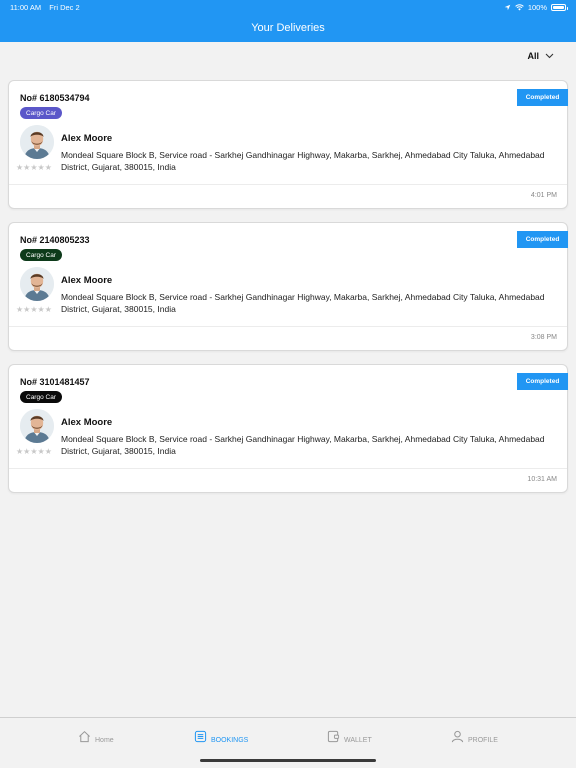  Describe the element at coordinates (55, 240) in the screenshot. I see `order-number: No# 2140805233` at that location.